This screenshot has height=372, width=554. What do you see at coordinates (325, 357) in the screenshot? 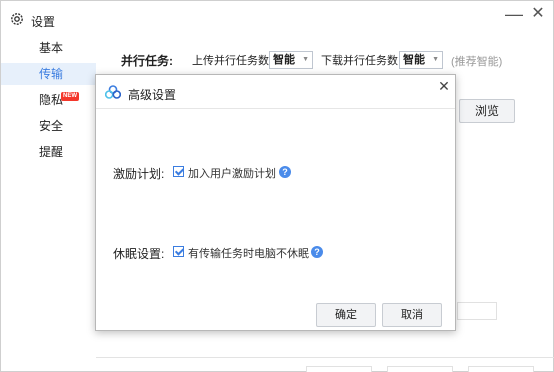
I see `footer-divider` at bounding box center [325, 357].